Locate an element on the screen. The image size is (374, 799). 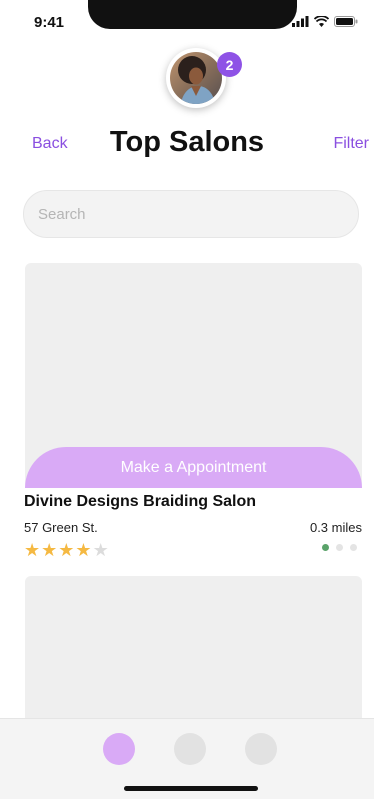
filter-button: Filter is located at coordinates (351, 144).